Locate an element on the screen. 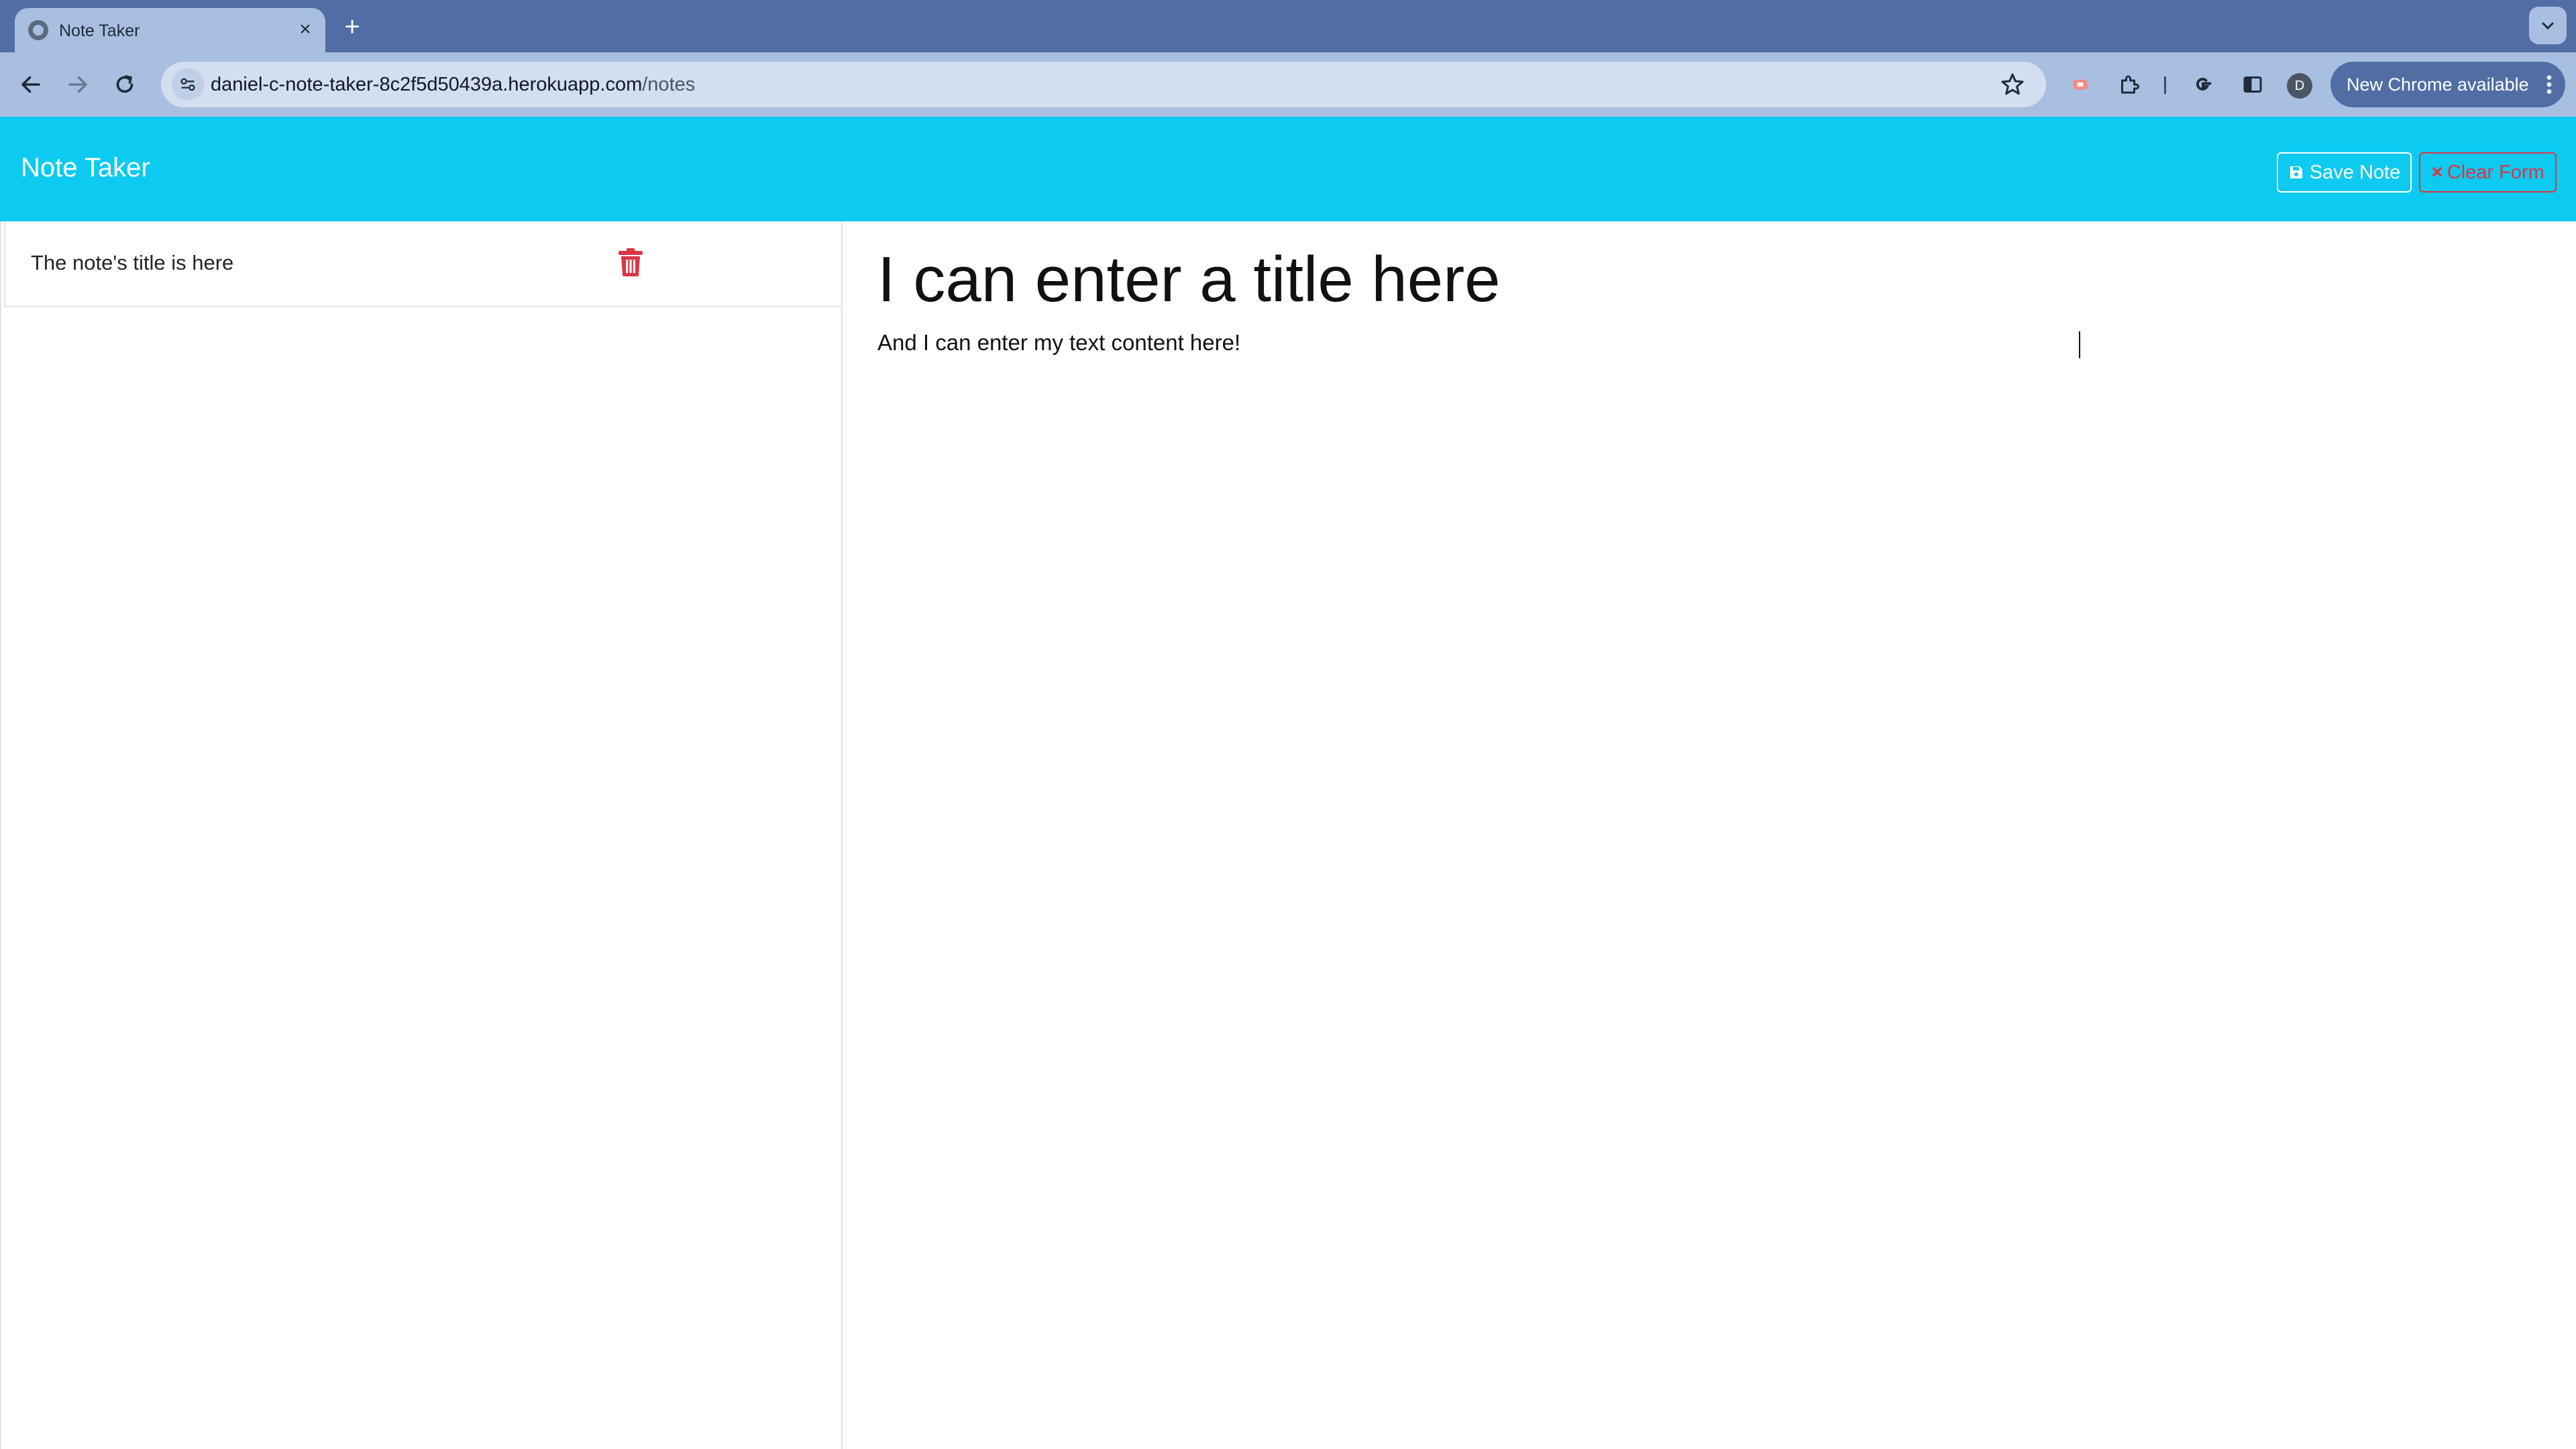  side-panel-icon is located at coordinates (2252, 84).